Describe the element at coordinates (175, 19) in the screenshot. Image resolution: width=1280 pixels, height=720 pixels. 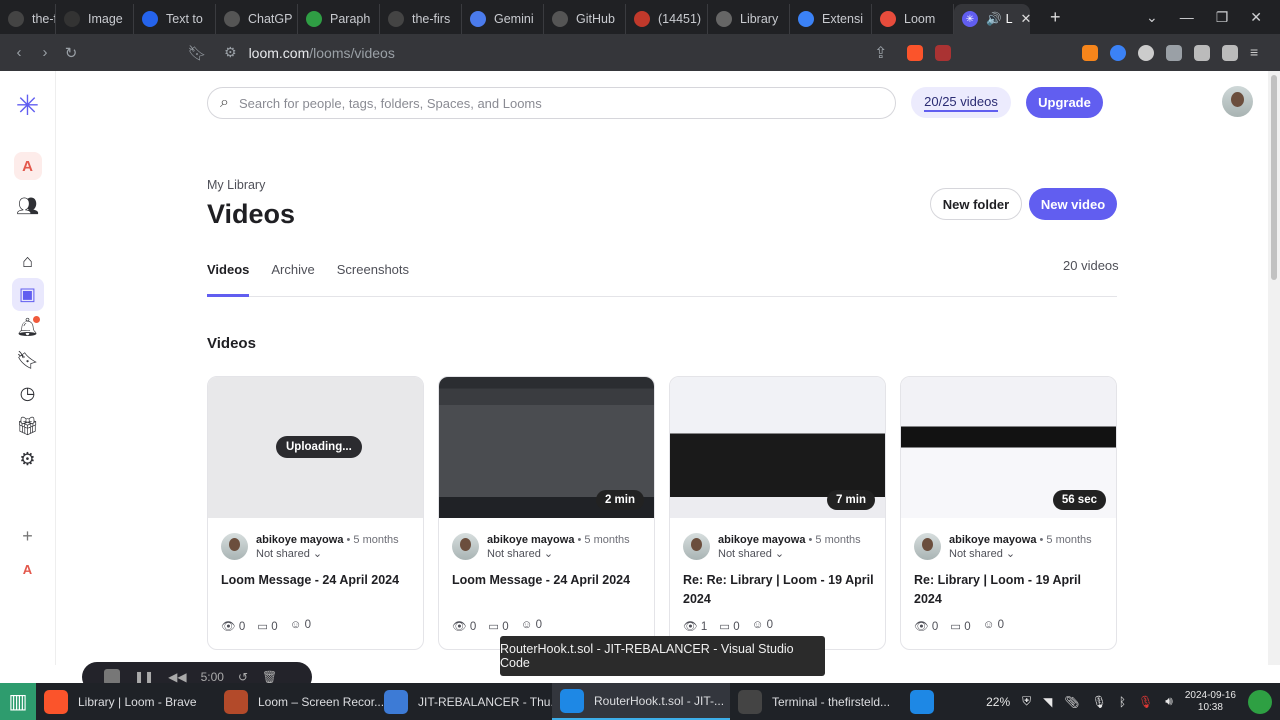
I see `browser-tab: Text to` at that location.